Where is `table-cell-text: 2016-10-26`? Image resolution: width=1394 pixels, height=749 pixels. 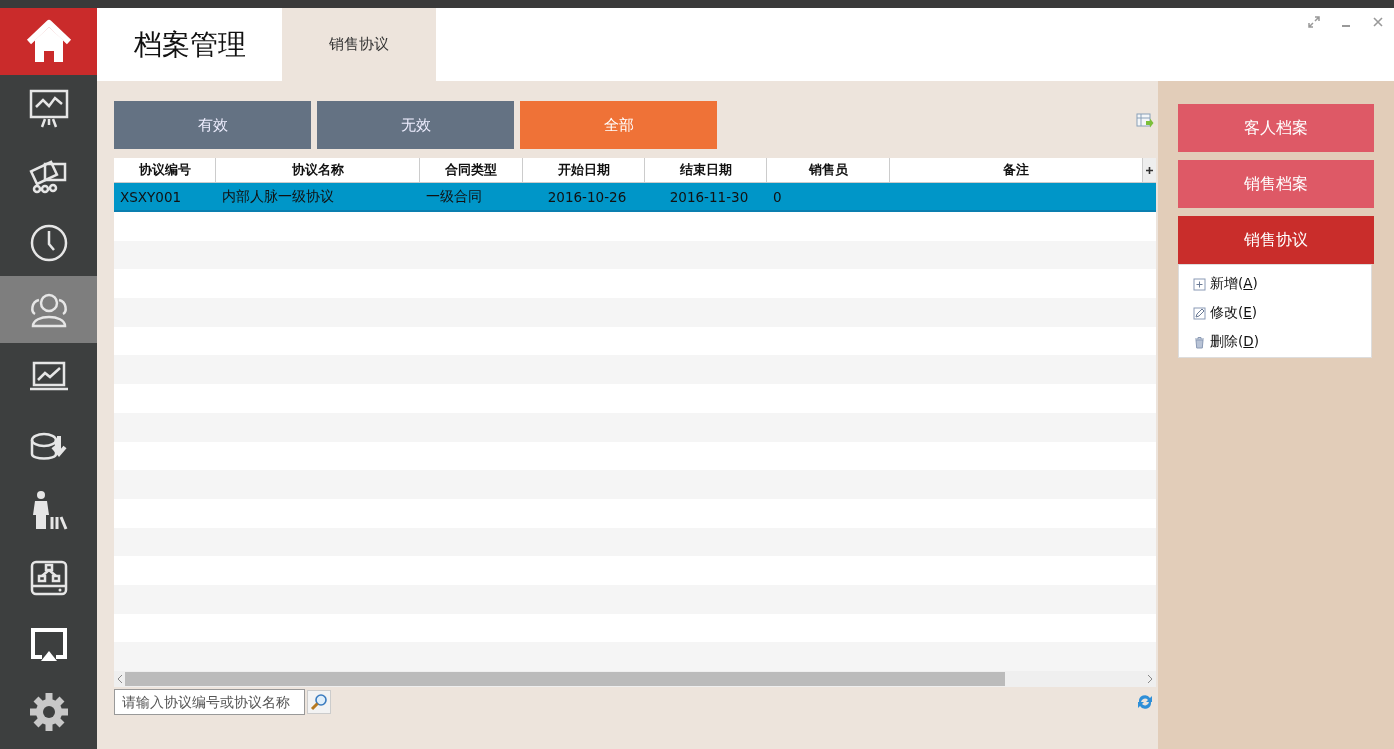 table-cell-text: 2016-10-26 is located at coordinates (587, 197).